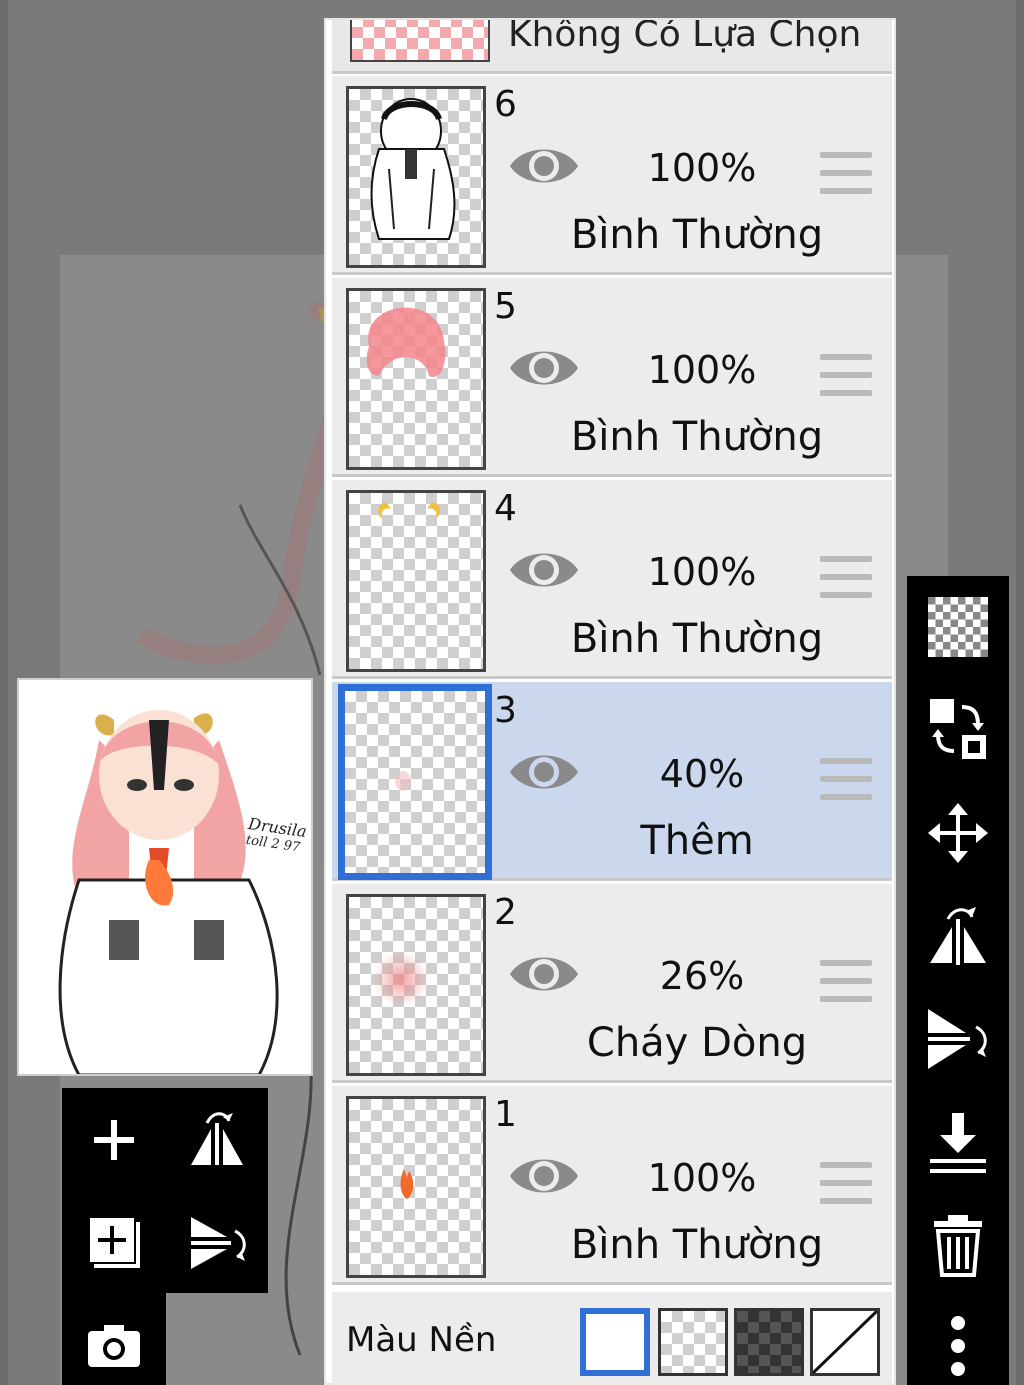  What do you see at coordinates (409, 510) in the screenshot?
I see `layer-4-art` at bounding box center [409, 510].